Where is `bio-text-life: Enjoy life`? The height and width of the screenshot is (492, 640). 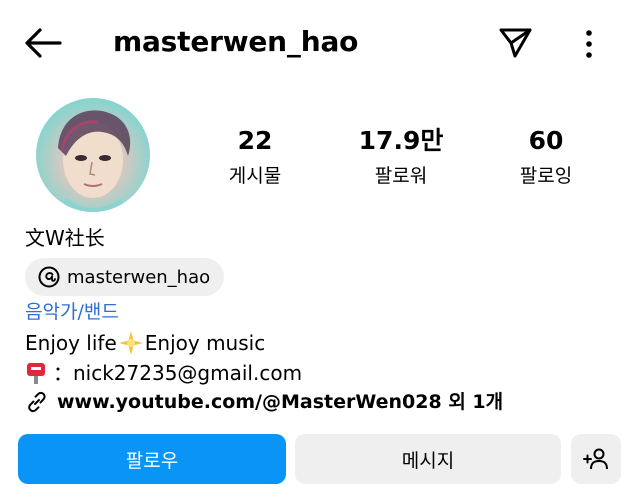 bio-text-life: Enjoy life is located at coordinates (71, 343).